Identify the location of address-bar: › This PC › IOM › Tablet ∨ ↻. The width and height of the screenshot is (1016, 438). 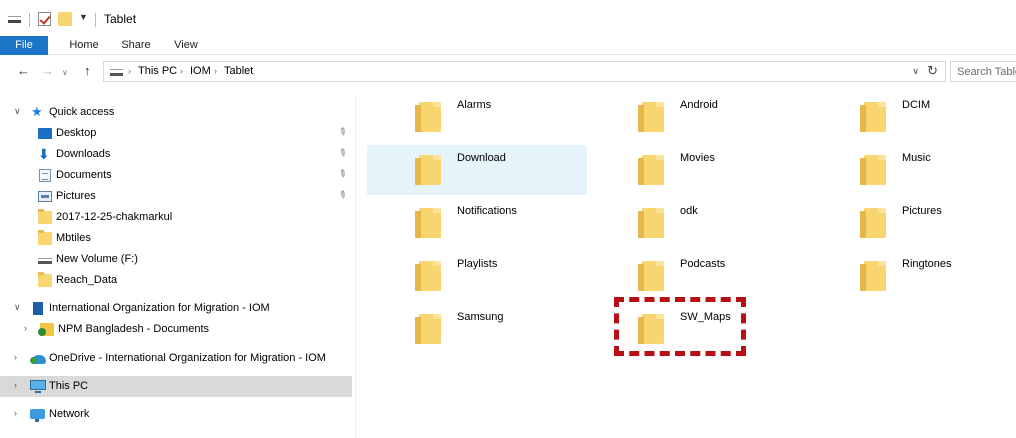
(524, 71).